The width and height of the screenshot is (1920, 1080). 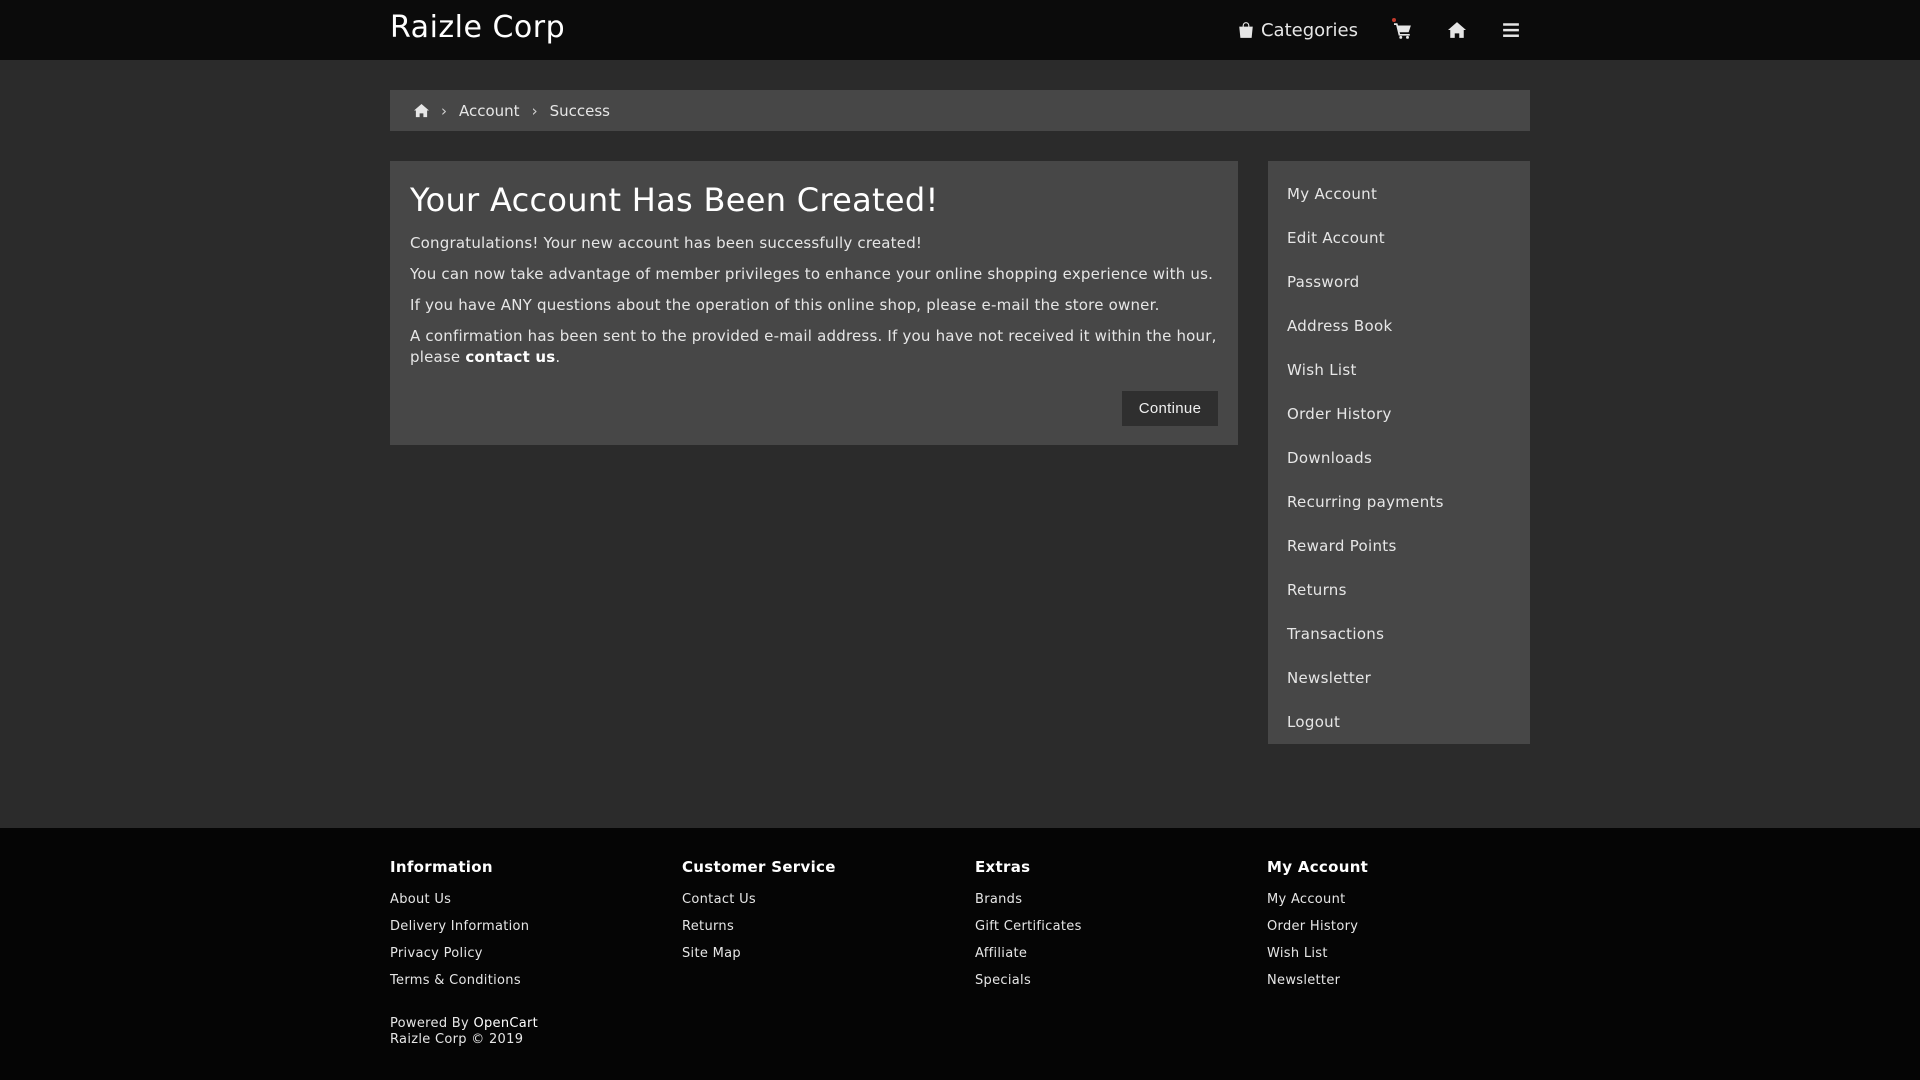 What do you see at coordinates (1170, 408) in the screenshot?
I see `continue-button: Continue` at bounding box center [1170, 408].